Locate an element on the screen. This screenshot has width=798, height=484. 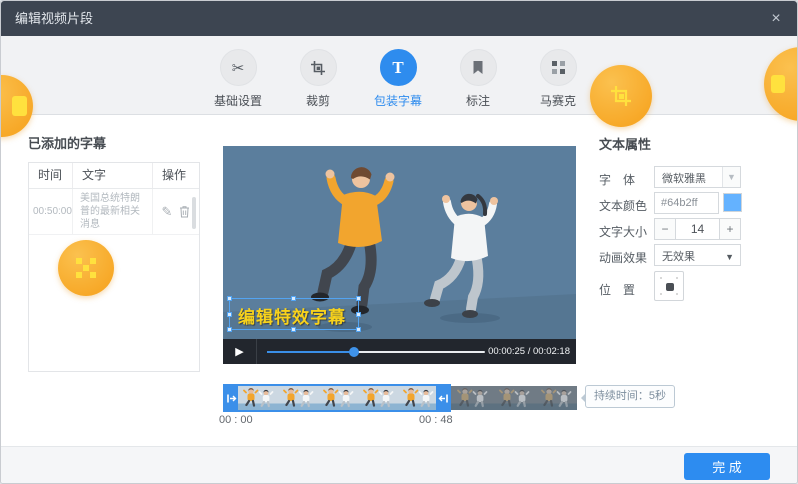
subtitle-row: 00:50:00 美国总统特朗普的最新相关消息 ✎ is located at coordinates (114, 212).